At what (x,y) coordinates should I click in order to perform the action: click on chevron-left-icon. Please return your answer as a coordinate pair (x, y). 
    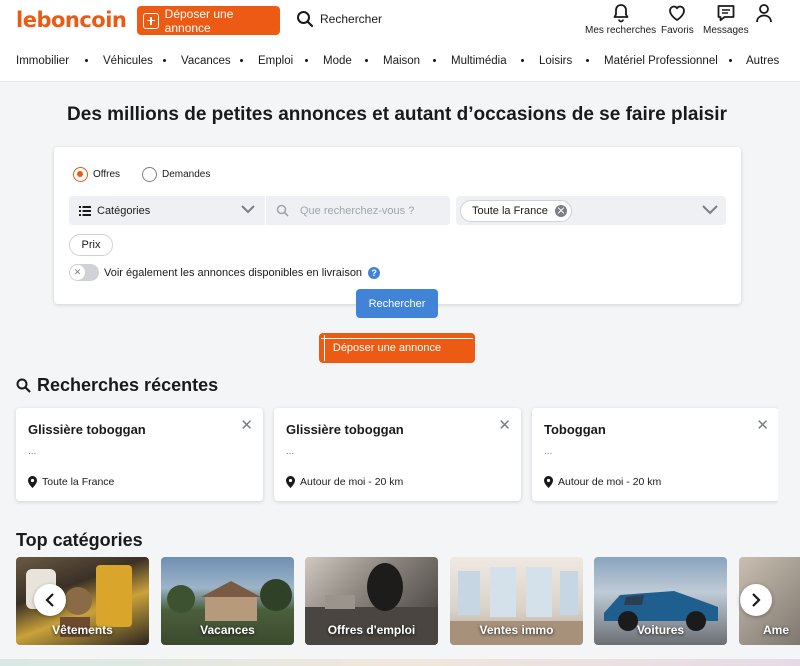
    Looking at the image, I should click on (49, 600).